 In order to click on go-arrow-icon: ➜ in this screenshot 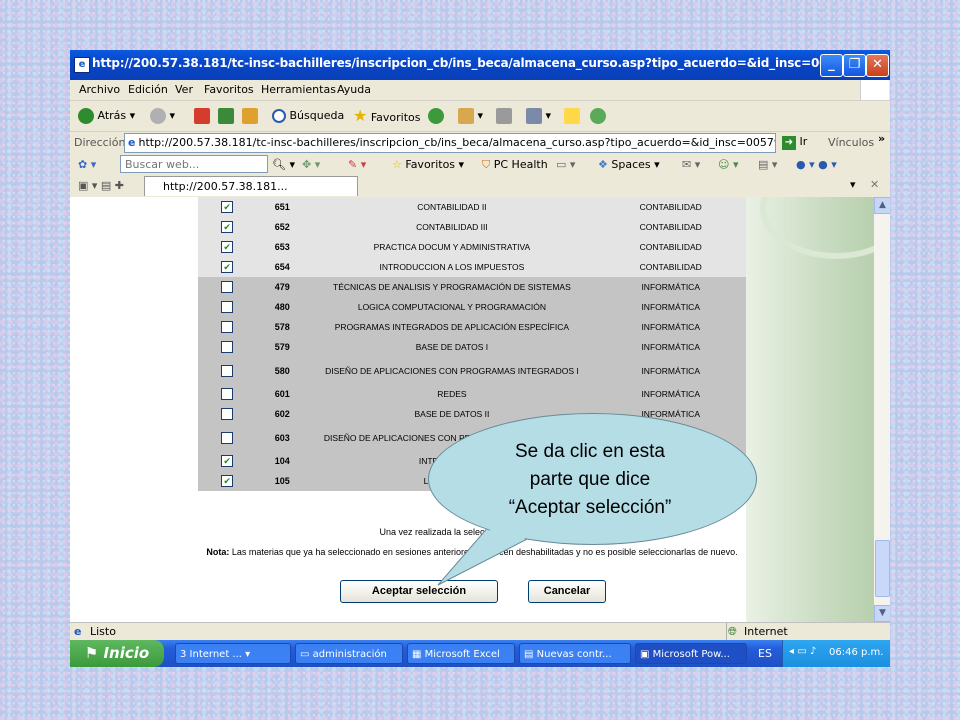, I will do `click(789, 143)`.